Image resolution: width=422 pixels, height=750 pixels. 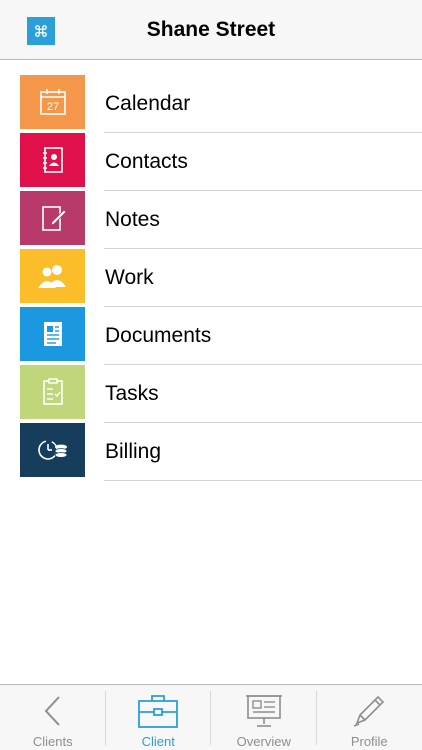 I want to click on menu-item-billing: Billing, so click(x=211, y=452).